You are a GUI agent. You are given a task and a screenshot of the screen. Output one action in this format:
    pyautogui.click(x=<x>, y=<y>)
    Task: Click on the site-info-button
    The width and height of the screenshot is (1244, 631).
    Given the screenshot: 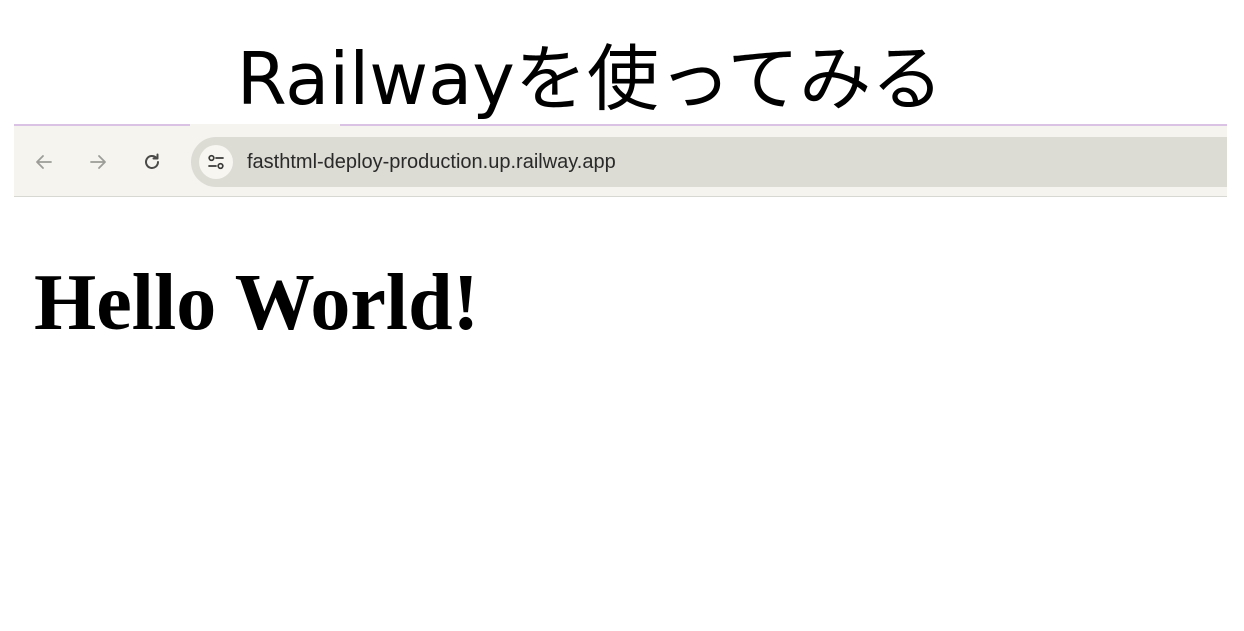 What is the action you would take?
    pyautogui.click(x=216, y=162)
    